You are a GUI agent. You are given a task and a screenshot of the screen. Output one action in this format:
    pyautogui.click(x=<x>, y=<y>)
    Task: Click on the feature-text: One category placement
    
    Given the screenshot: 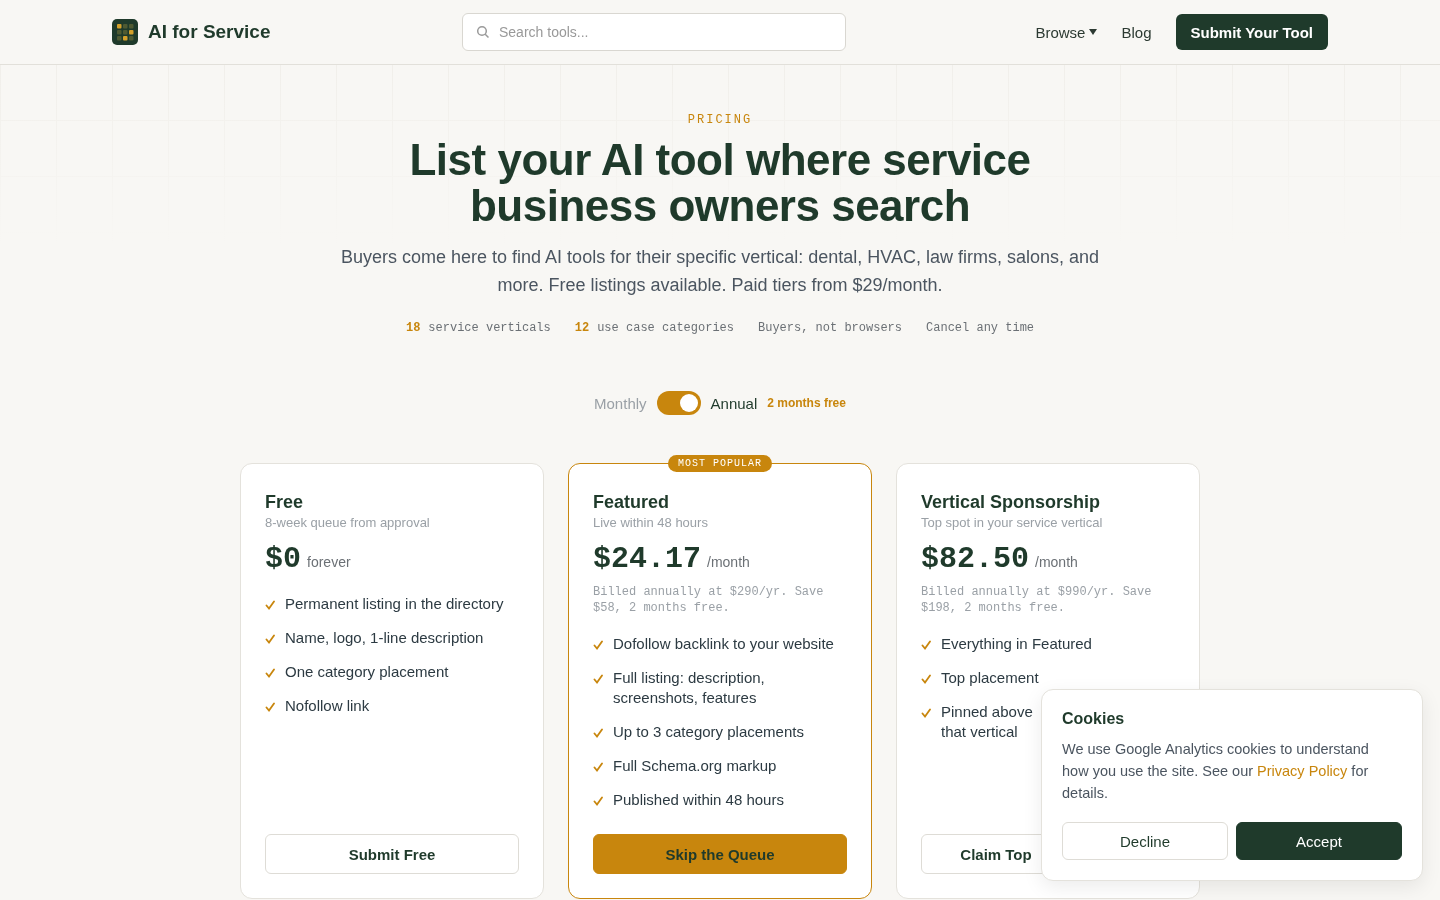 What is the action you would take?
    pyautogui.click(x=367, y=672)
    